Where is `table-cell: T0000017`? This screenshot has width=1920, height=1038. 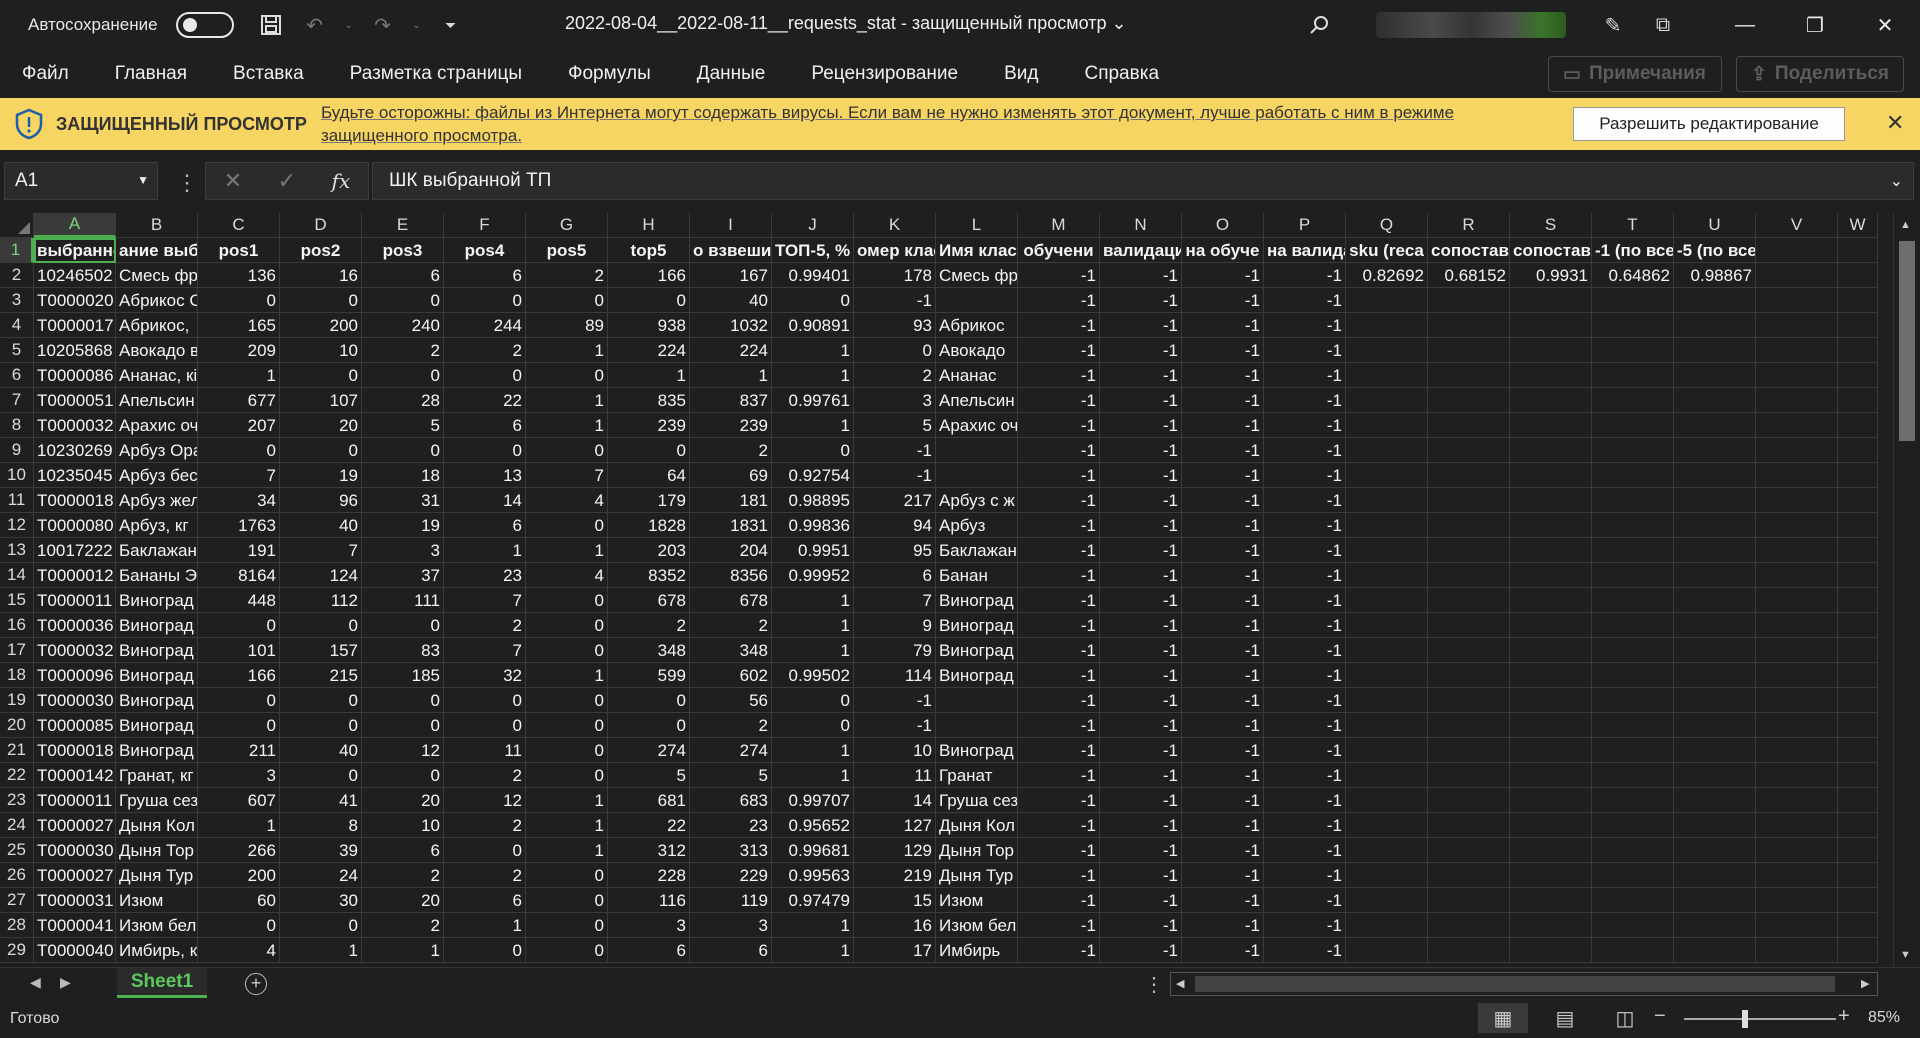
table-cell: T0000017 is located at coordinates (75, 325).